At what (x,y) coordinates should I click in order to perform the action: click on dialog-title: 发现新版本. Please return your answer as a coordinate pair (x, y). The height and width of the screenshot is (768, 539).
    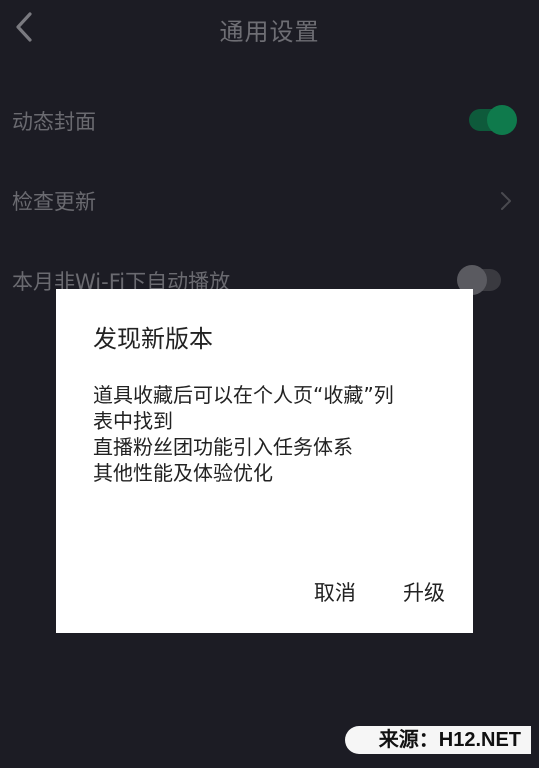
    Looking at the image, I should click on (153, 339).